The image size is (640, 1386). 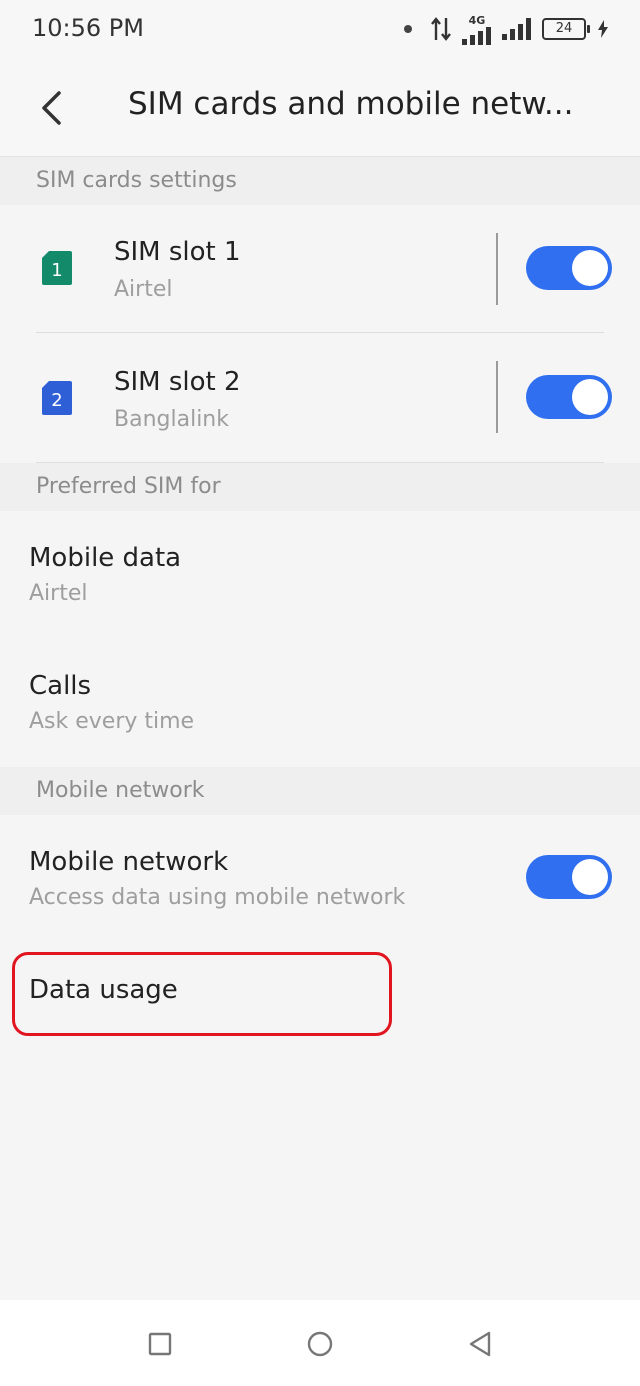 What do you see at coordinates (569, 268) in the screenshot?
I see `sim-slot-1-toggle` at bounding box center [569, 268].